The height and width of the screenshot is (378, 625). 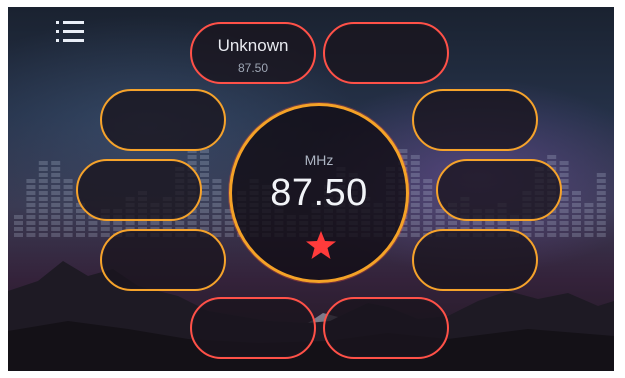 I want to click on menu-button, so click(x=71, y=32).